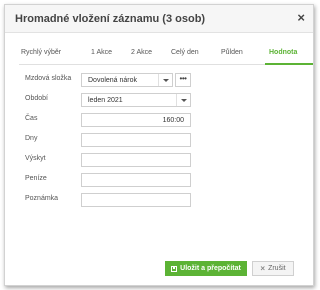  What do you see at coordinates (31, 138) in the screenshot?
I see `dny-label: Dny` at bounding box center [31, 138].